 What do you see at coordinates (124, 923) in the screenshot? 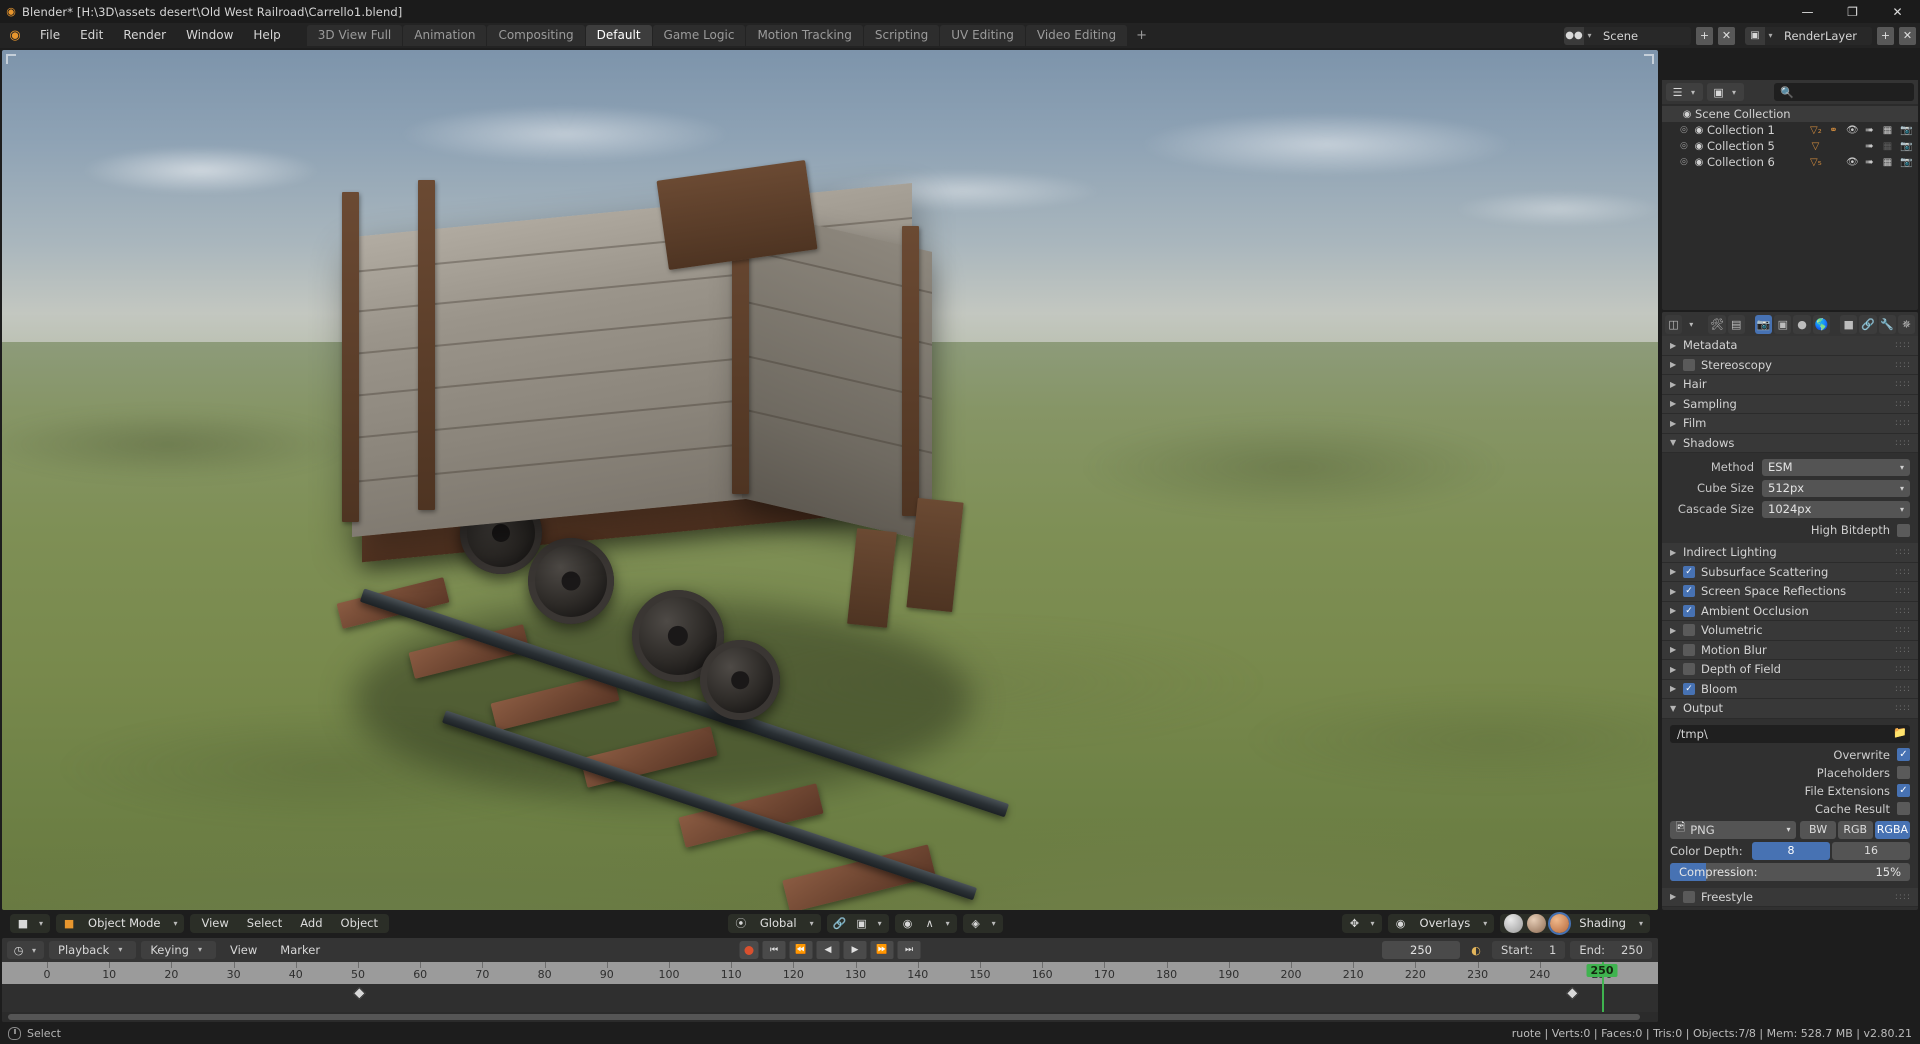
I see `mode-label: Object Mode` at bounding box center [124, 923].